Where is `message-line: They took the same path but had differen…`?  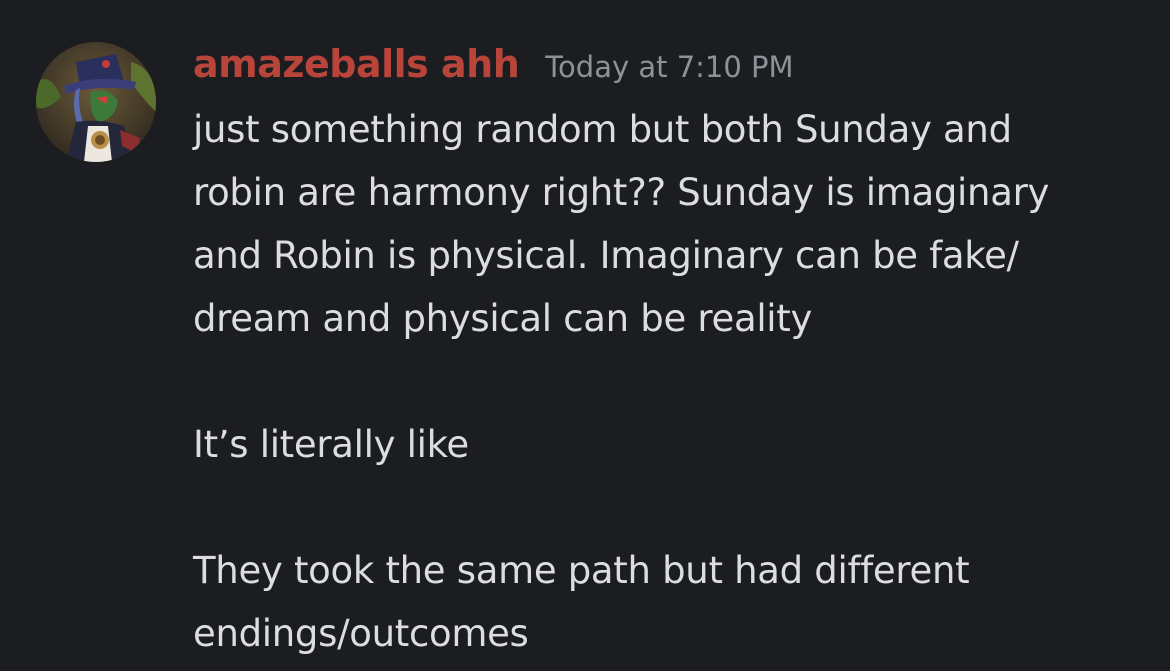
message-line: They took the same path but had differen… is located at coordinates (581, 570).